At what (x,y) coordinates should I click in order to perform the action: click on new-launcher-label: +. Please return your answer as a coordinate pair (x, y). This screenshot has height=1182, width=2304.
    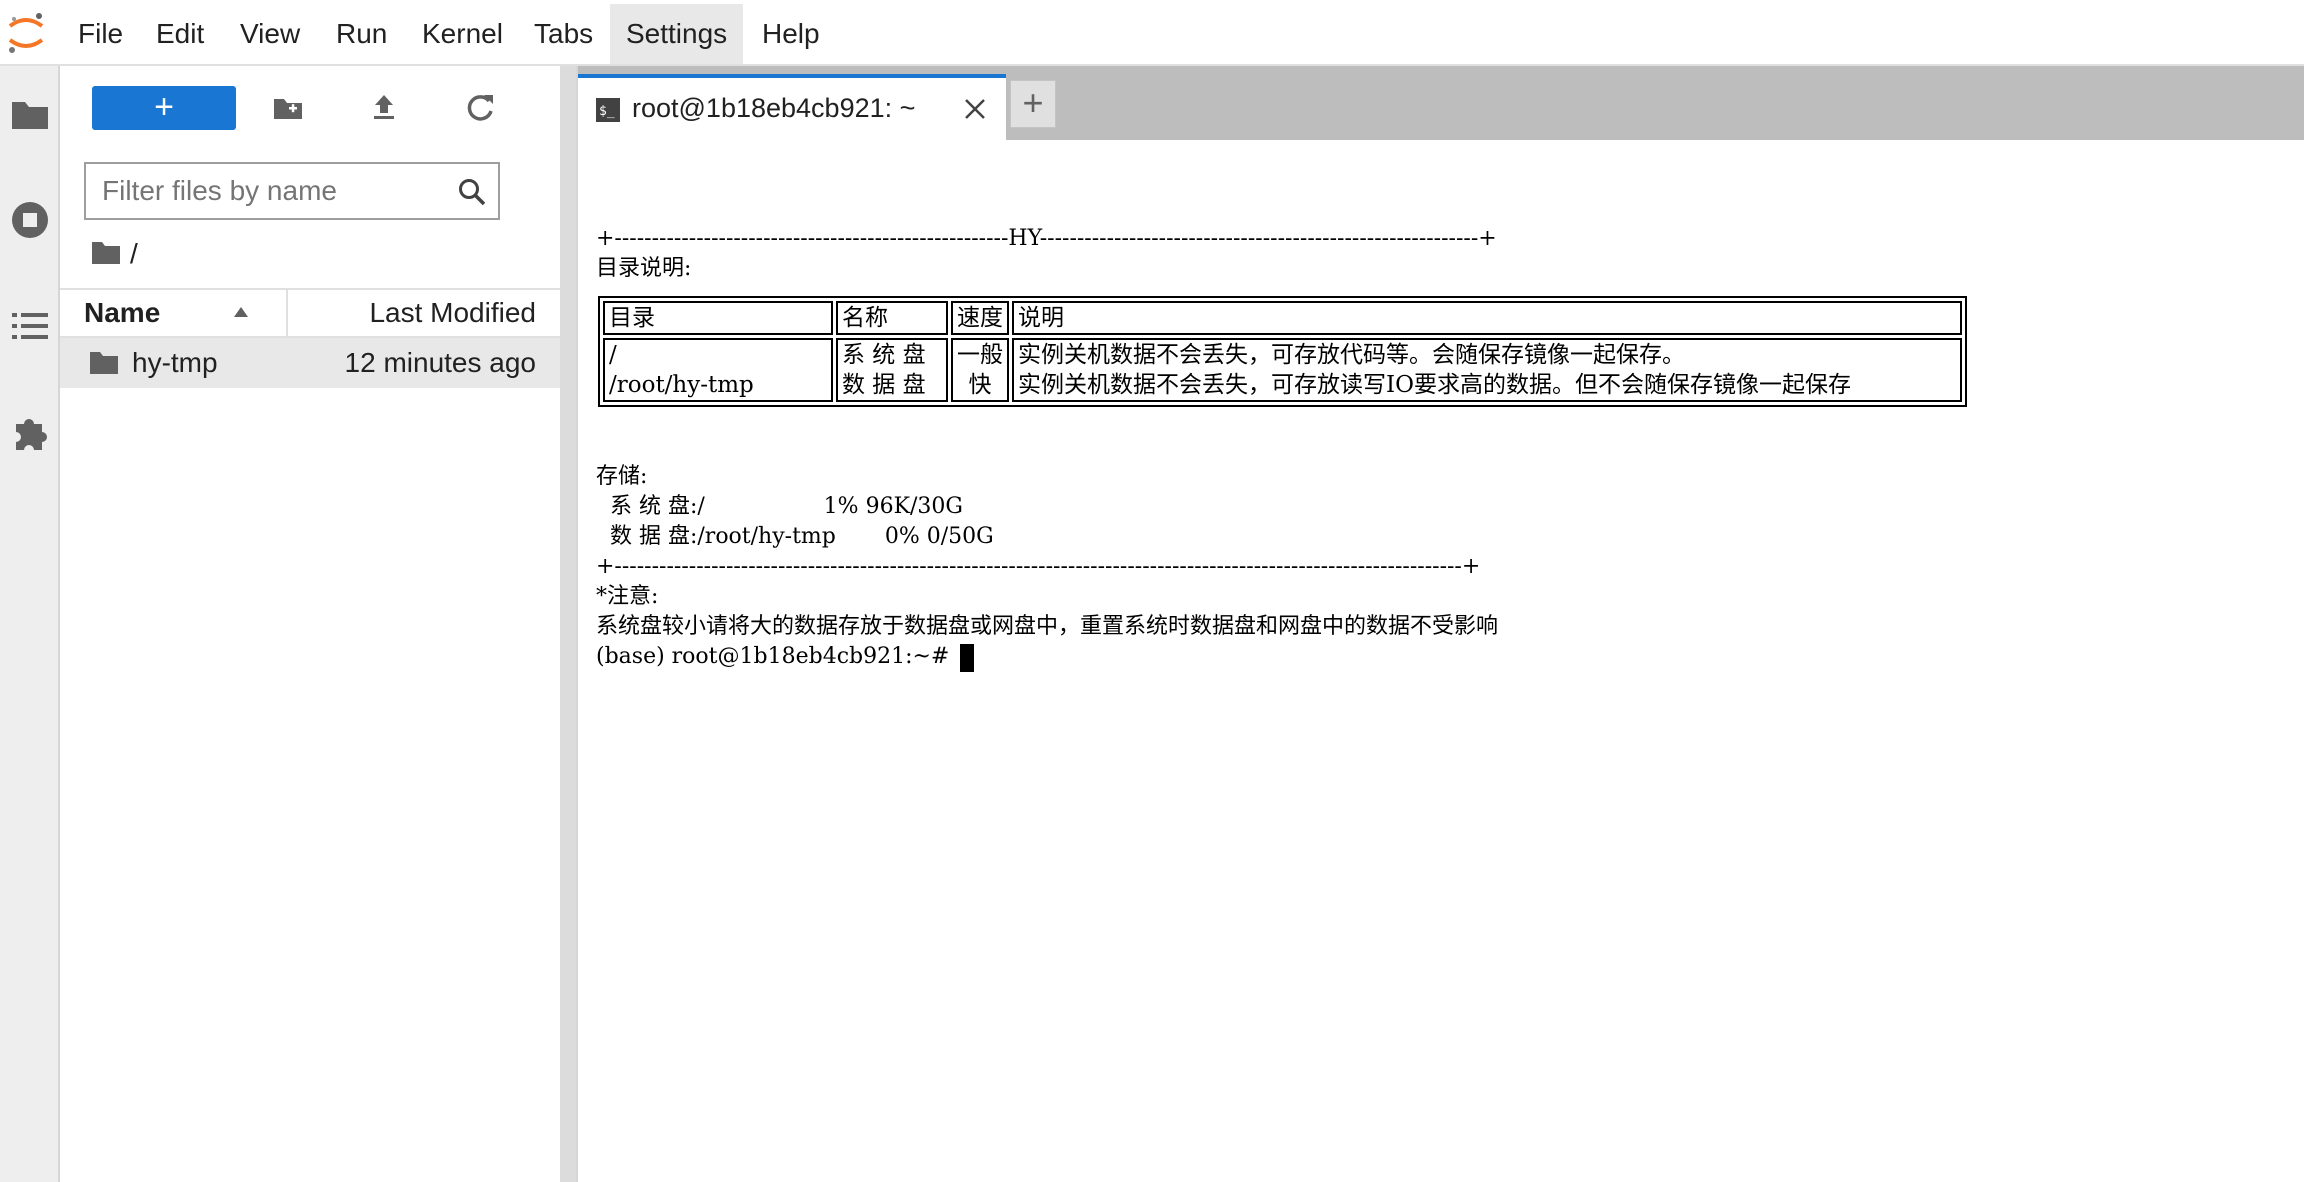
    Looking at the image, I should click on (164, 107).